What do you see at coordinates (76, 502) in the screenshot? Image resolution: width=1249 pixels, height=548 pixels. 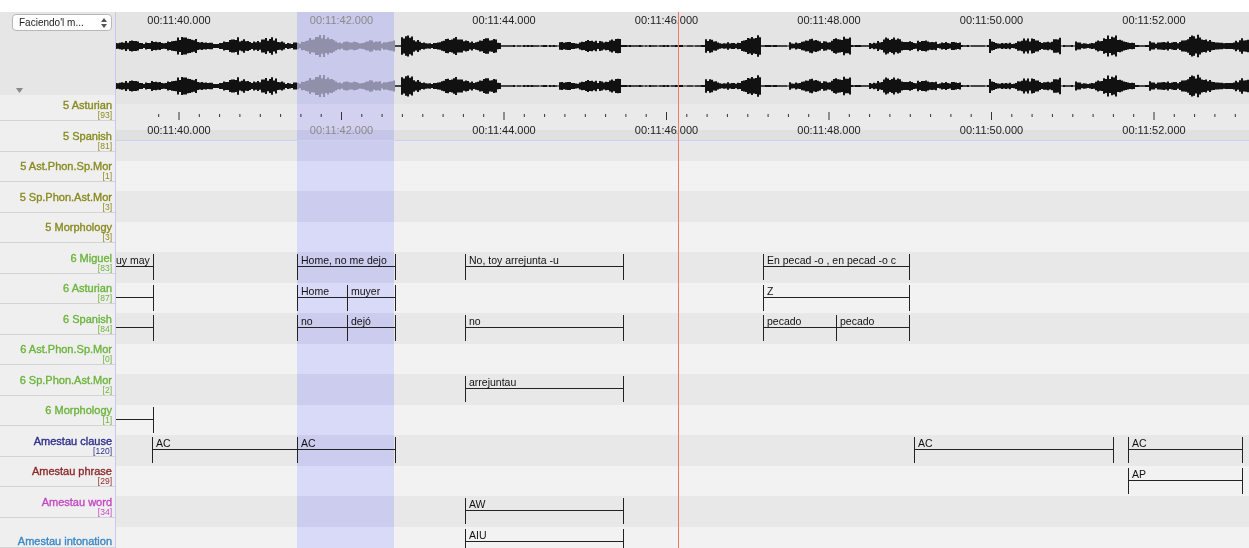 I see `tier-name: Amestau word` at bounding box center [76, 502].